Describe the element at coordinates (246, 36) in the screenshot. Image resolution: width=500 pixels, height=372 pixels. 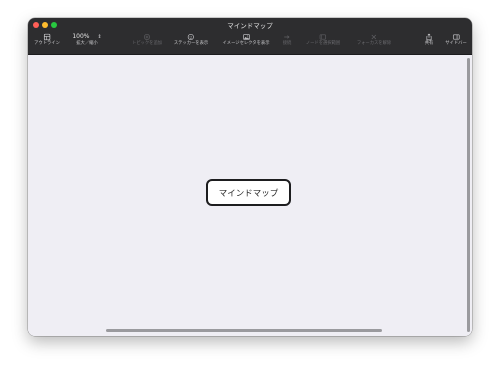
I see `image-icon` at that location.